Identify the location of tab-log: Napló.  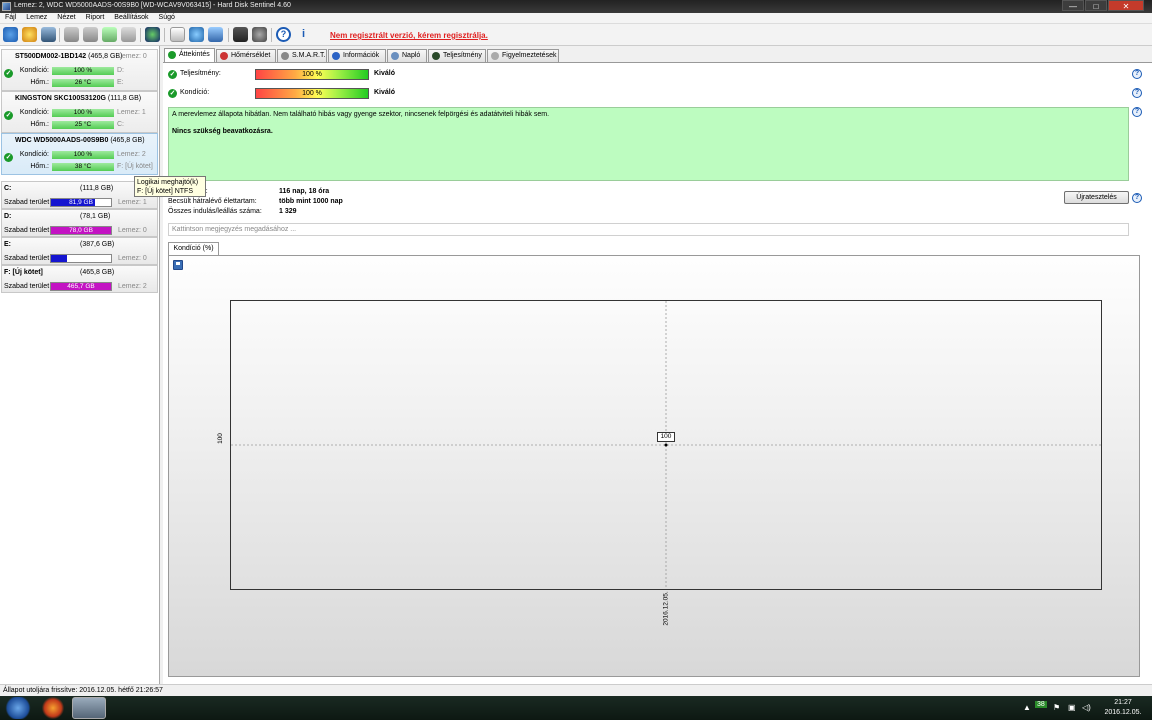
(407, 55).